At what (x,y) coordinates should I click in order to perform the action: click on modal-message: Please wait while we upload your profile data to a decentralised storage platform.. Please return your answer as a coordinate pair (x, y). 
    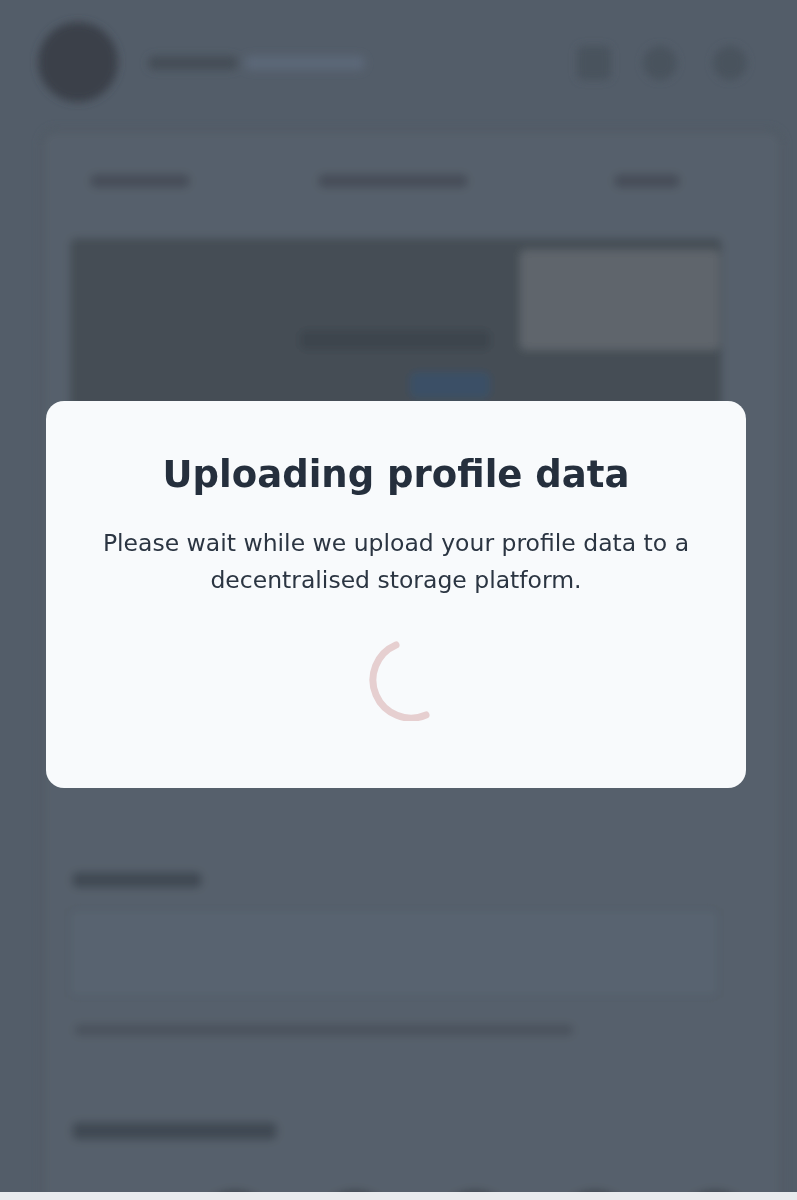
    Looking at the image, I should click on (396, 562).